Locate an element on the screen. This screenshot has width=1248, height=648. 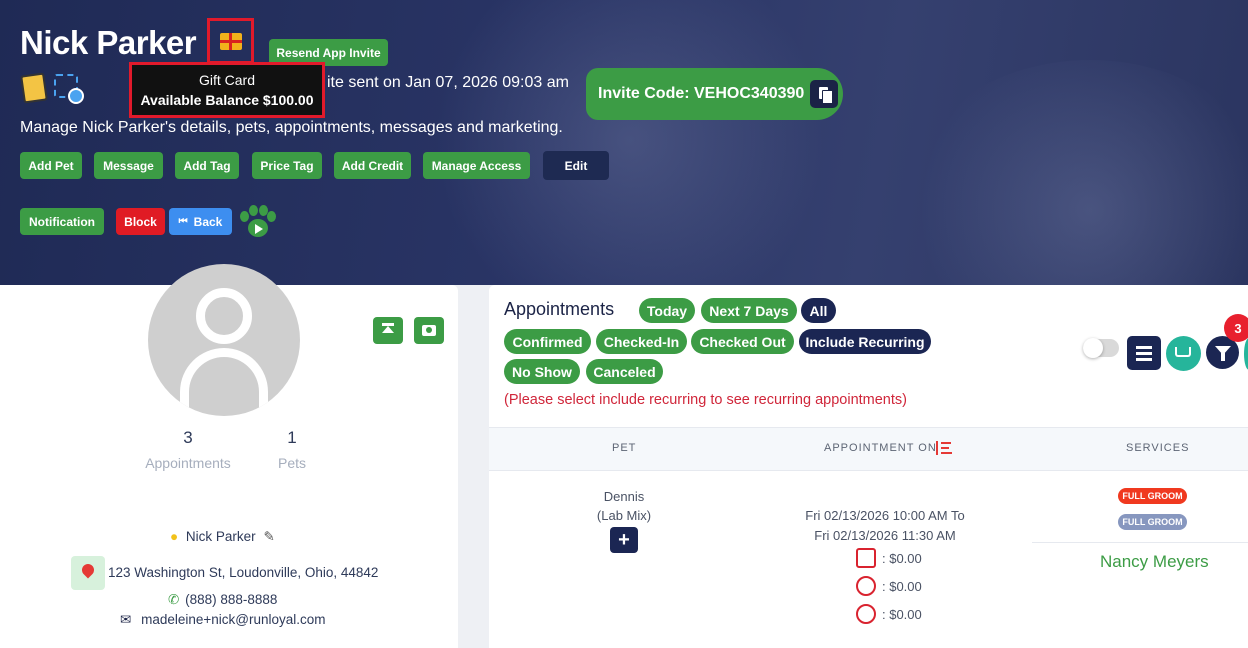
tooltip-balance: Available Balance $100.00 is located at coordinates (227, 100).